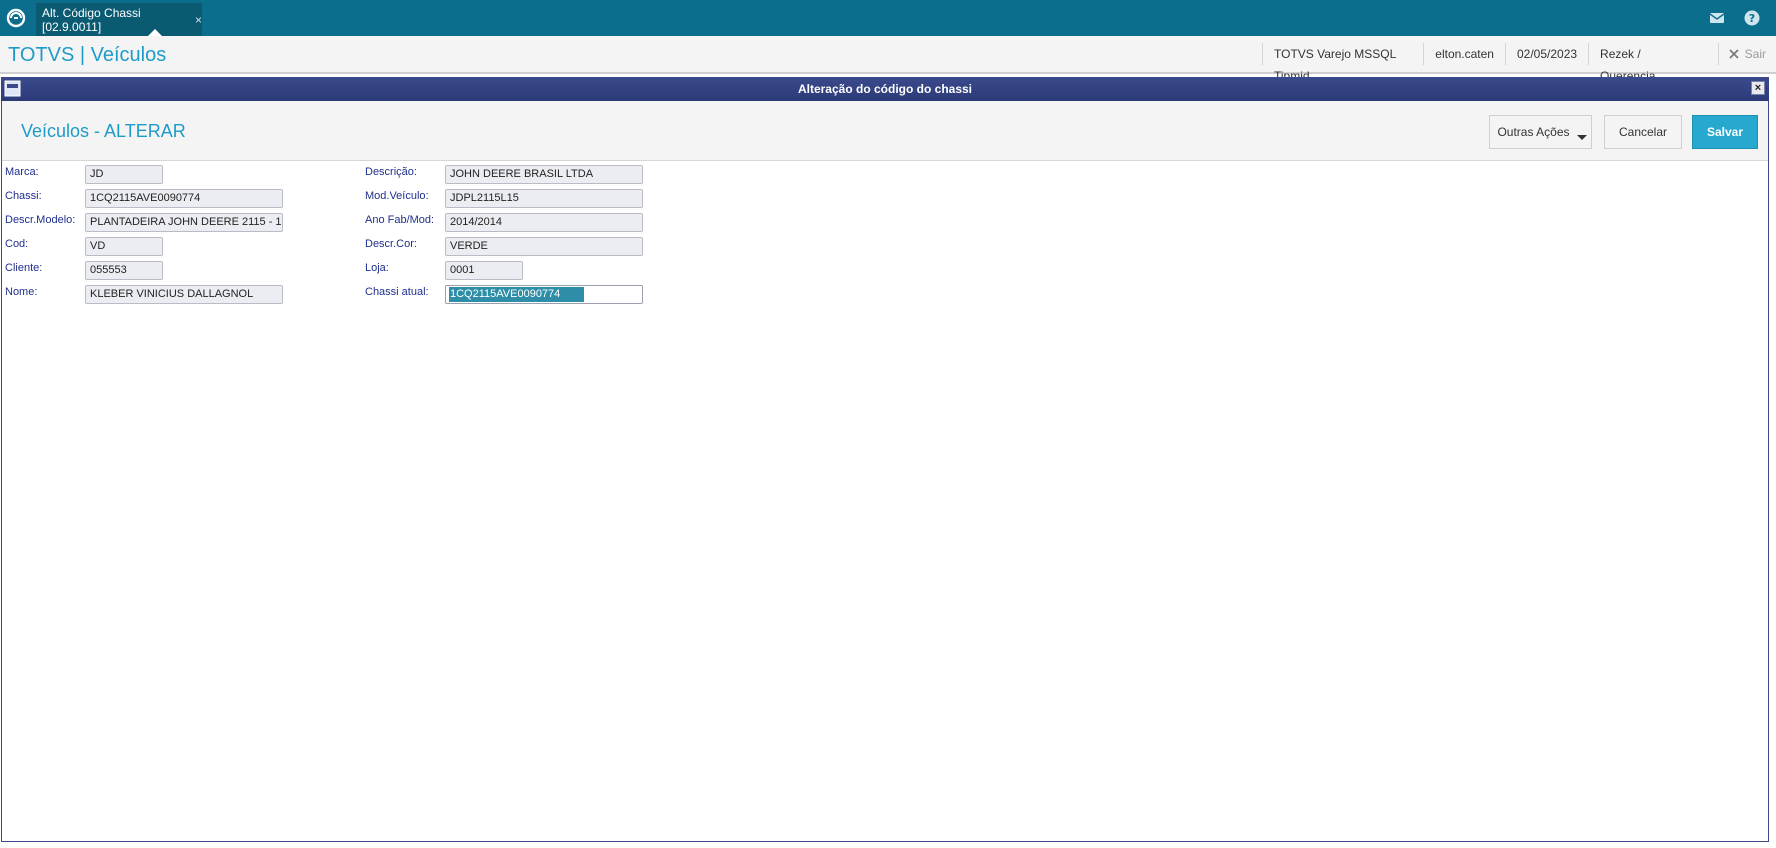 The width and height of the screenshot is (1776, 848). I want to click on totvs-logo-icon, so click(16, 18).